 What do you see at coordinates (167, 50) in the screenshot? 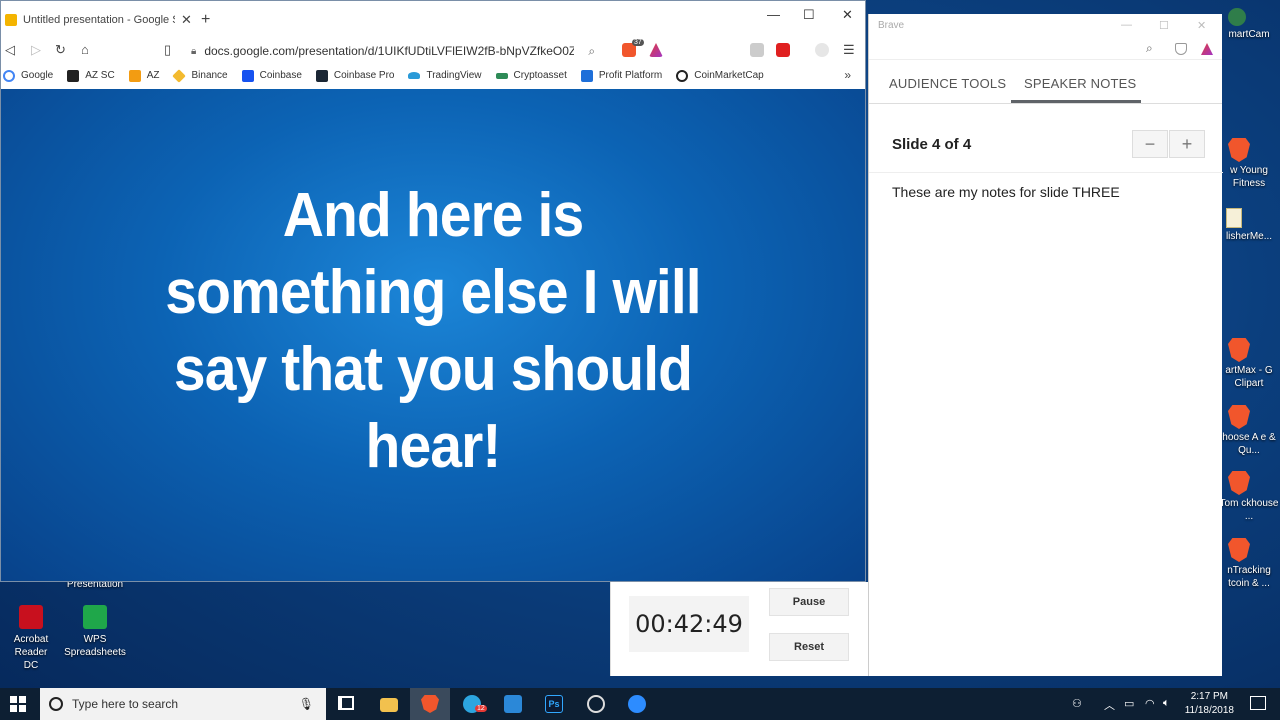
I see `bookmark-icon: ▯` at bounding box center [167, 50].